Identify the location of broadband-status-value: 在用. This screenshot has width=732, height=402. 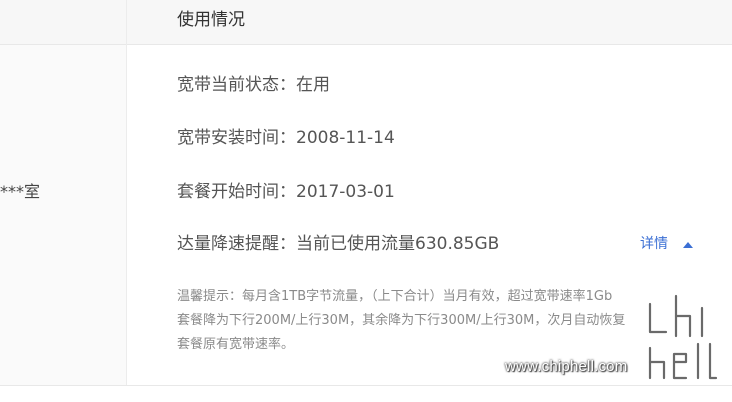
(313, 85).